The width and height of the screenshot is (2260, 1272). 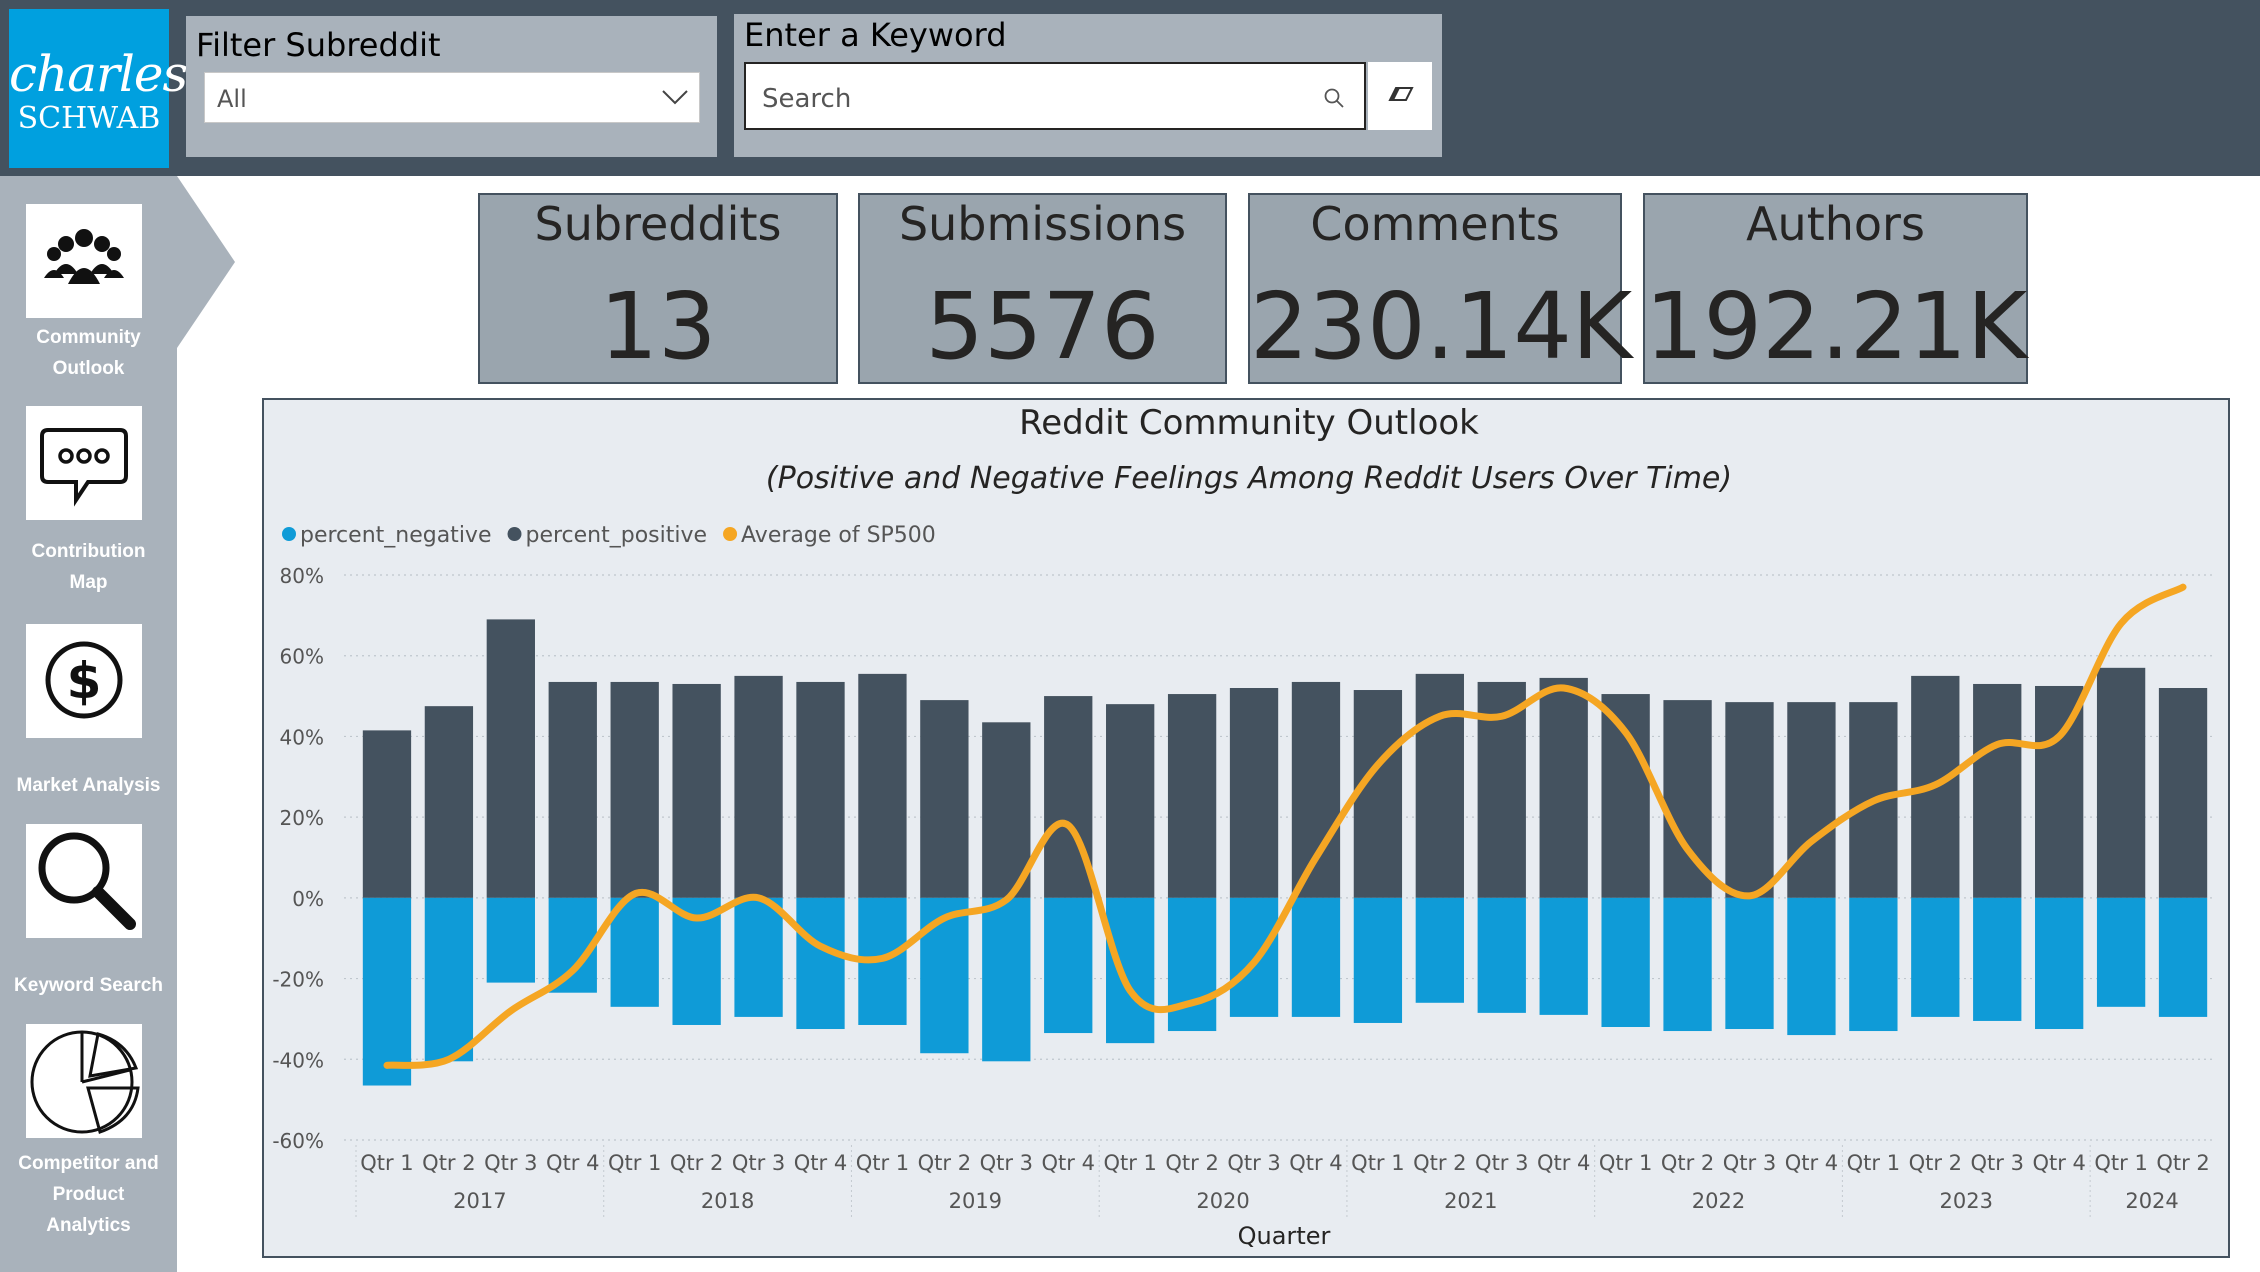 What do you see at coordinates (1222, 1201) in the screenshot?
I see `x-year-label: 2020` at bounding box center [1222, 1201].